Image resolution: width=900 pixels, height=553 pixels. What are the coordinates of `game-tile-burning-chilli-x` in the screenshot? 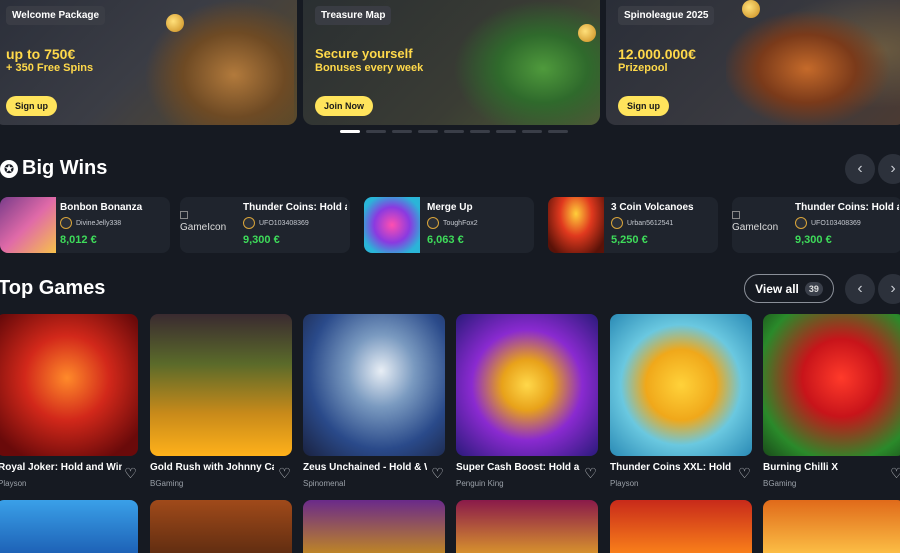 It's located at (831, 385).